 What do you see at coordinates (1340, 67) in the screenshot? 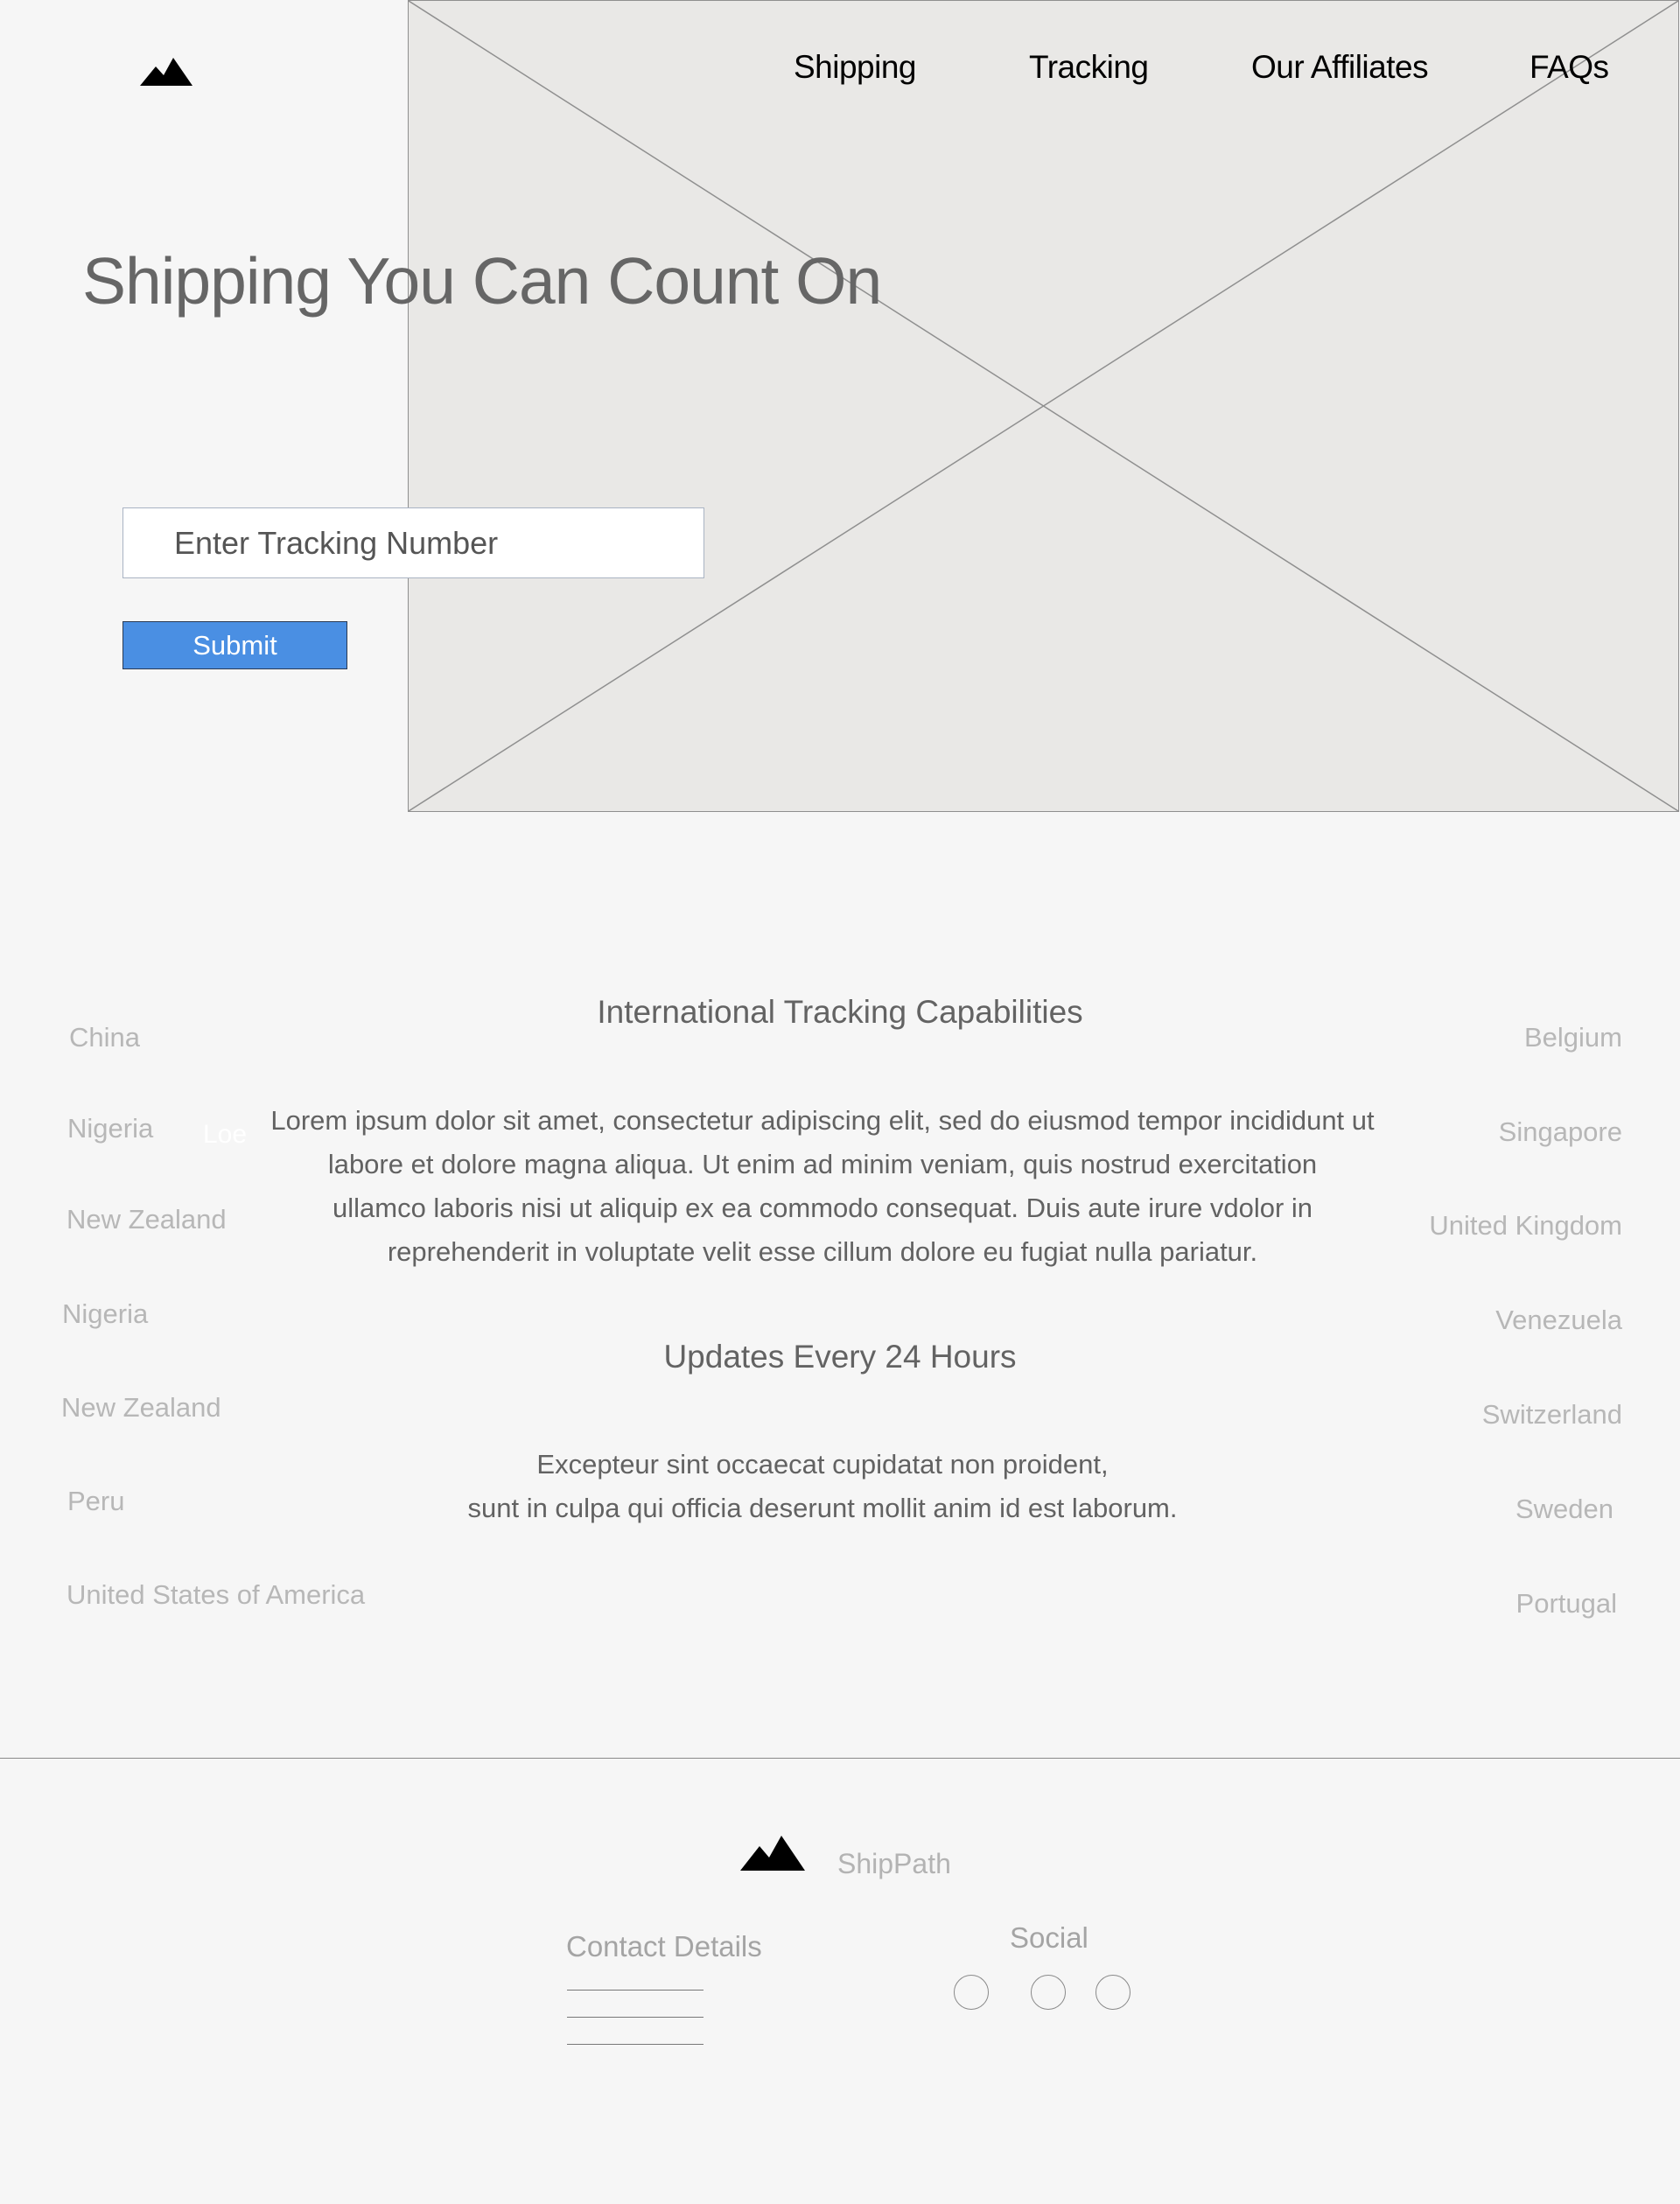
I see `nav-item-our-affiliates: Our Affiliates` at bounding box center [1340, 67].